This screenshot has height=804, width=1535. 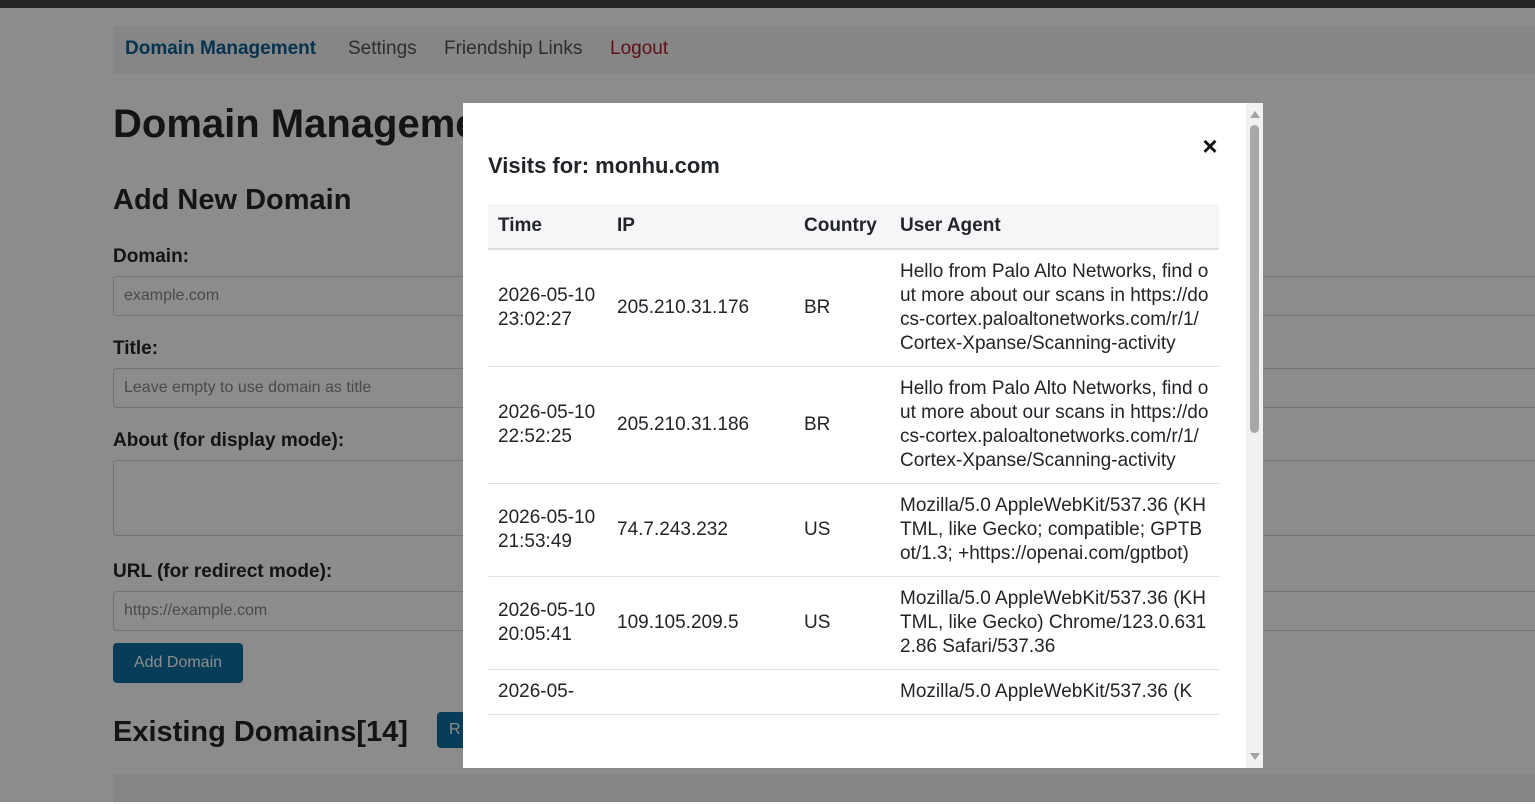 I want to click on visit-ip: 109.105.209.5, so click(x=700, y=623).